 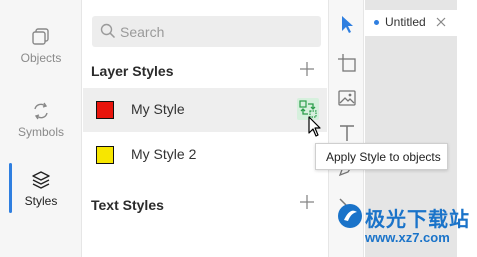 What do you see at coordinates (441, 22) in the screenshot?
I see `close-icon` at bounding box center [441, 22].